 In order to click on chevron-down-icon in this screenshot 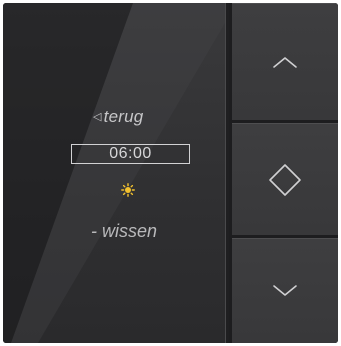, I will do `click(285, 290)`.